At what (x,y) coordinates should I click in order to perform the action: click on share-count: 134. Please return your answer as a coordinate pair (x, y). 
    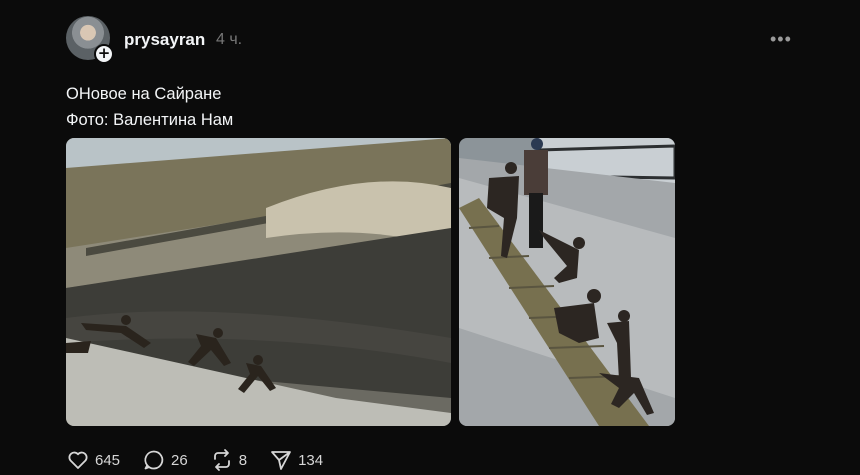
    Looking at the image, I should click on (311, 460).